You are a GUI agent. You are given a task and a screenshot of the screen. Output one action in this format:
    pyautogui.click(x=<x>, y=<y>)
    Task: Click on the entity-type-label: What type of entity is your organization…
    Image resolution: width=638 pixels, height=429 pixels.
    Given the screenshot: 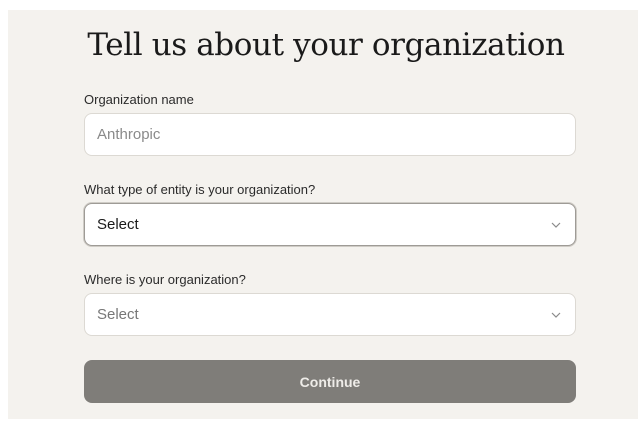 What is the action you would take?
    pyautogui.click(x=200, y=189)
    